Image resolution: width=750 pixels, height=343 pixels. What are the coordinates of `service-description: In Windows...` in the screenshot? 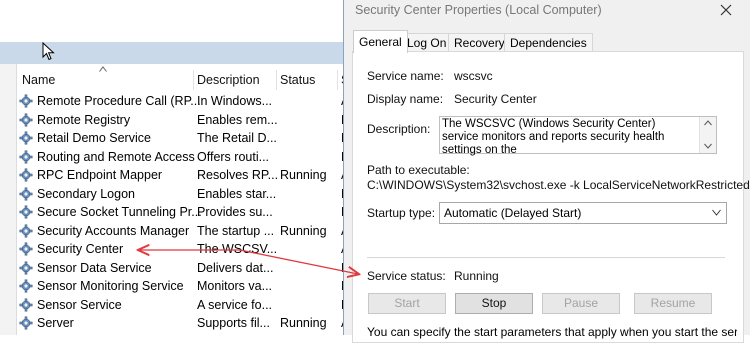 It's located at (235, 101).